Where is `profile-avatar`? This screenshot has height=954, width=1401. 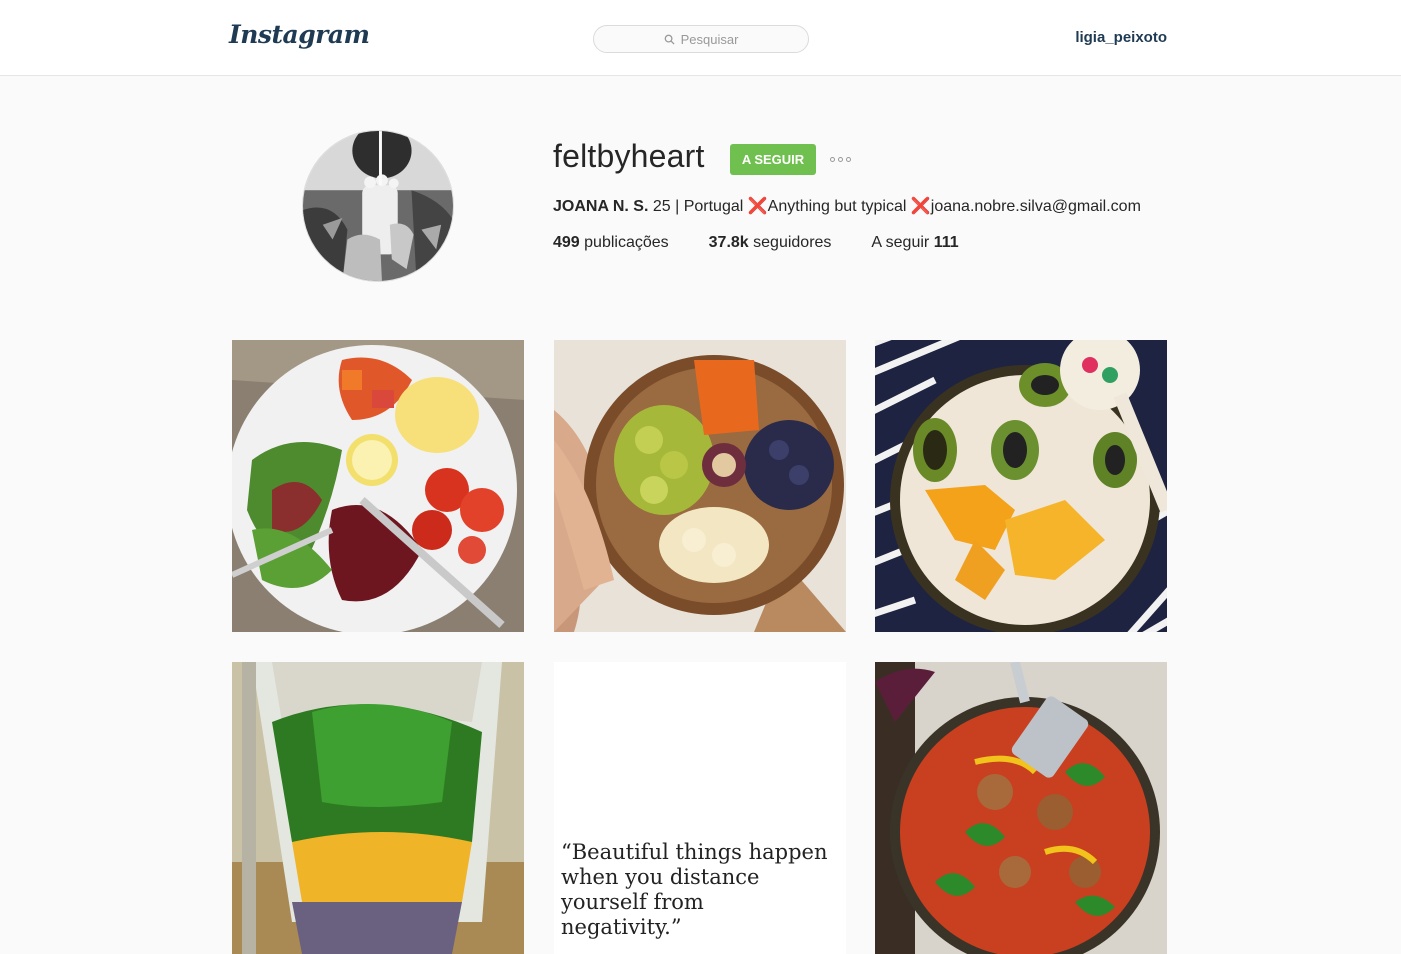
profile-avatar is located at coordinates (378, 206).